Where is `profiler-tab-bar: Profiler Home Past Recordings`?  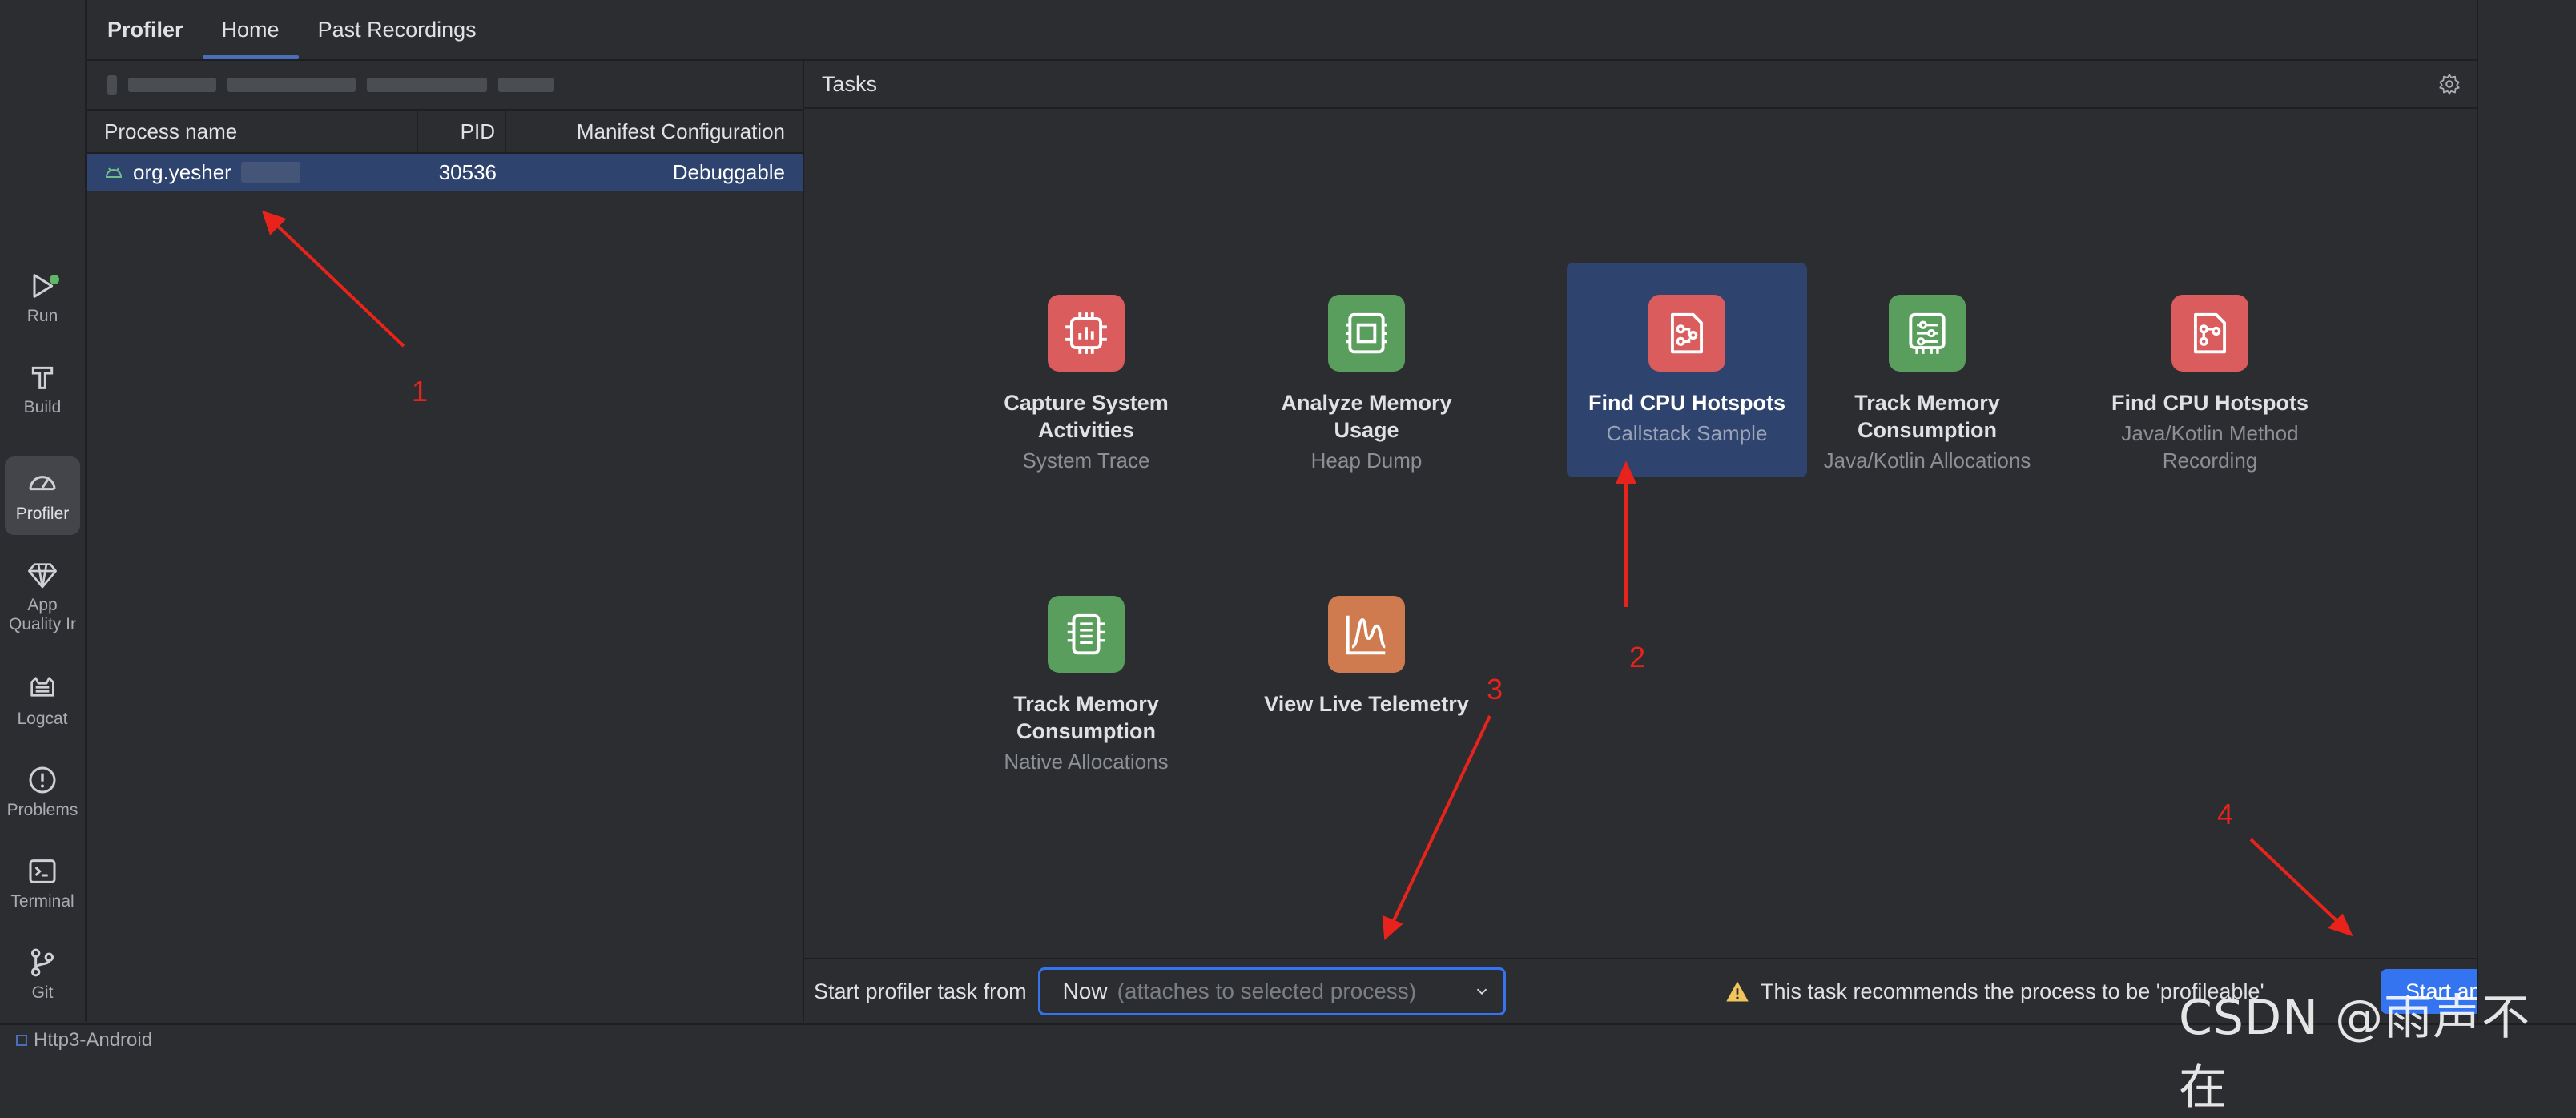
profiler-tab-bar: Profiler Home Past Recordings is located at coordinates (1282, 30).